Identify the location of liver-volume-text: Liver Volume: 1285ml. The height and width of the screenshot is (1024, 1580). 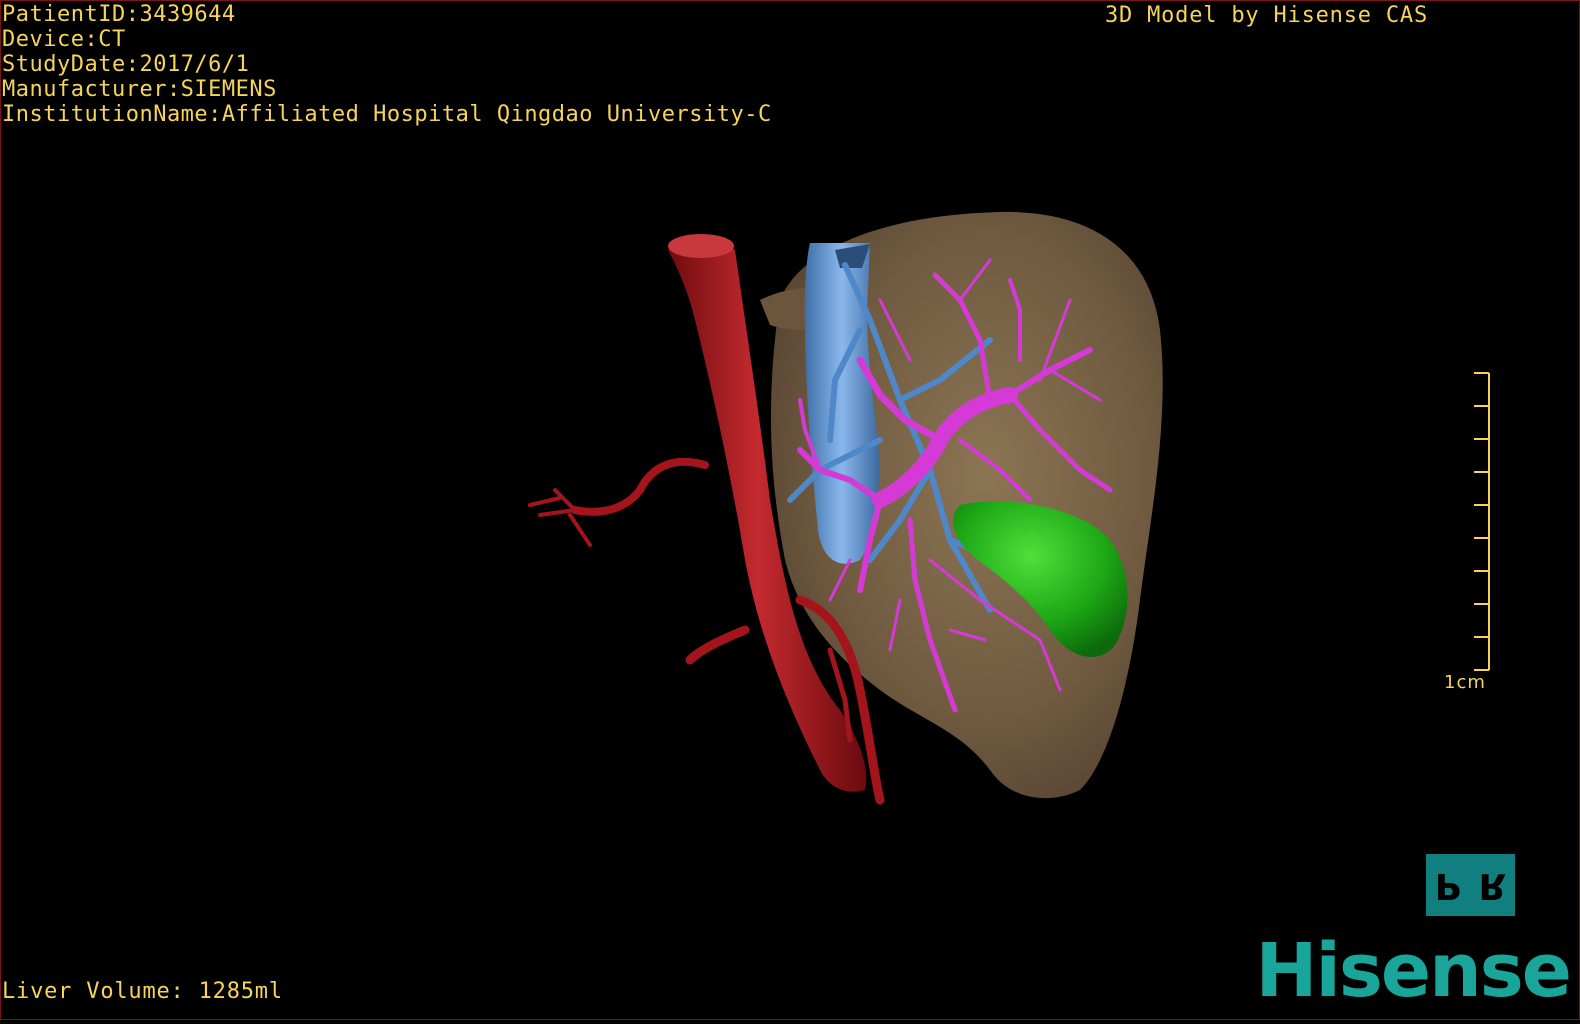
(142, 991).